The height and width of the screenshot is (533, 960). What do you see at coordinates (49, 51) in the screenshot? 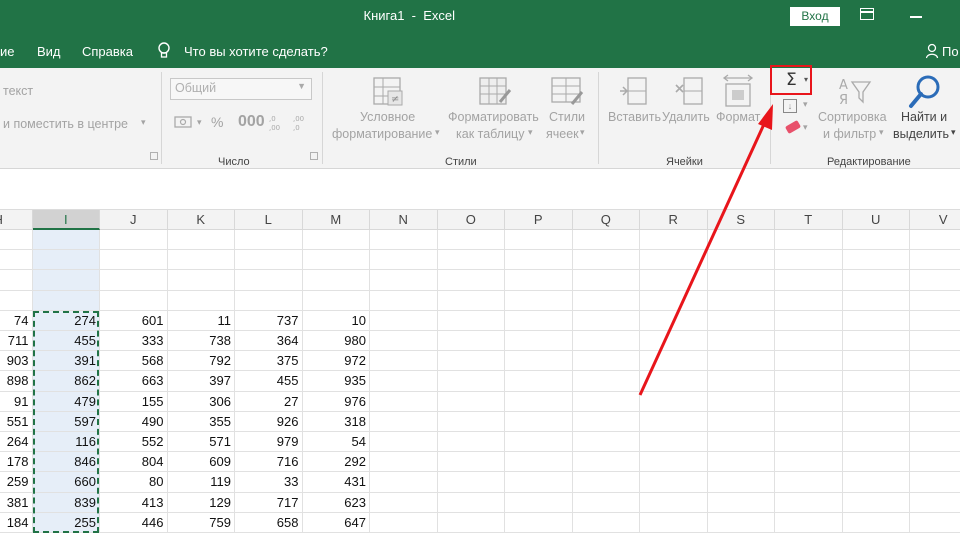
I see `tab-view: Вид` at bounding box center [49, 51].